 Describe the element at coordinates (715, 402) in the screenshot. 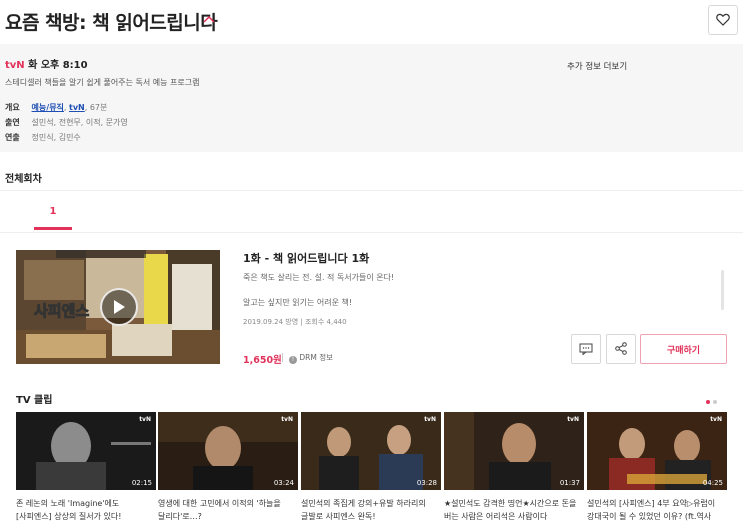

I see `carousel-dot` at that location.